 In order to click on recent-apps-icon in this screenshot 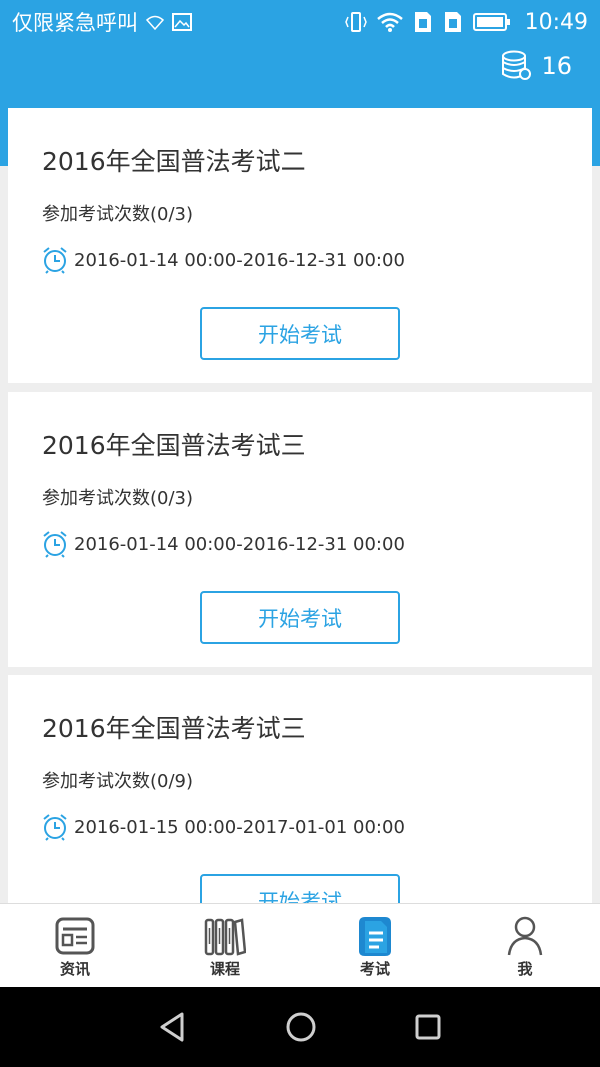, I will do `click(428, 1027)`.